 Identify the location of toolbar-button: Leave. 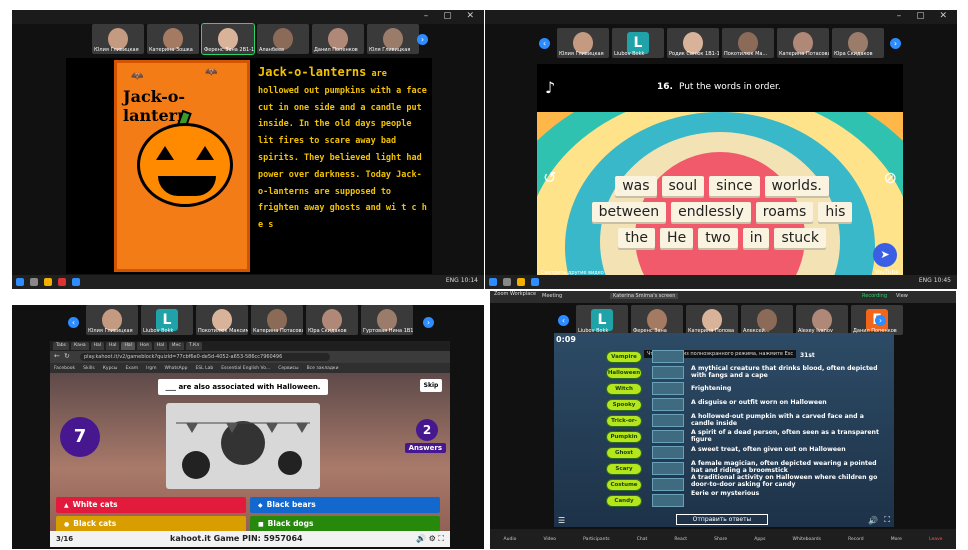
(935, 539).